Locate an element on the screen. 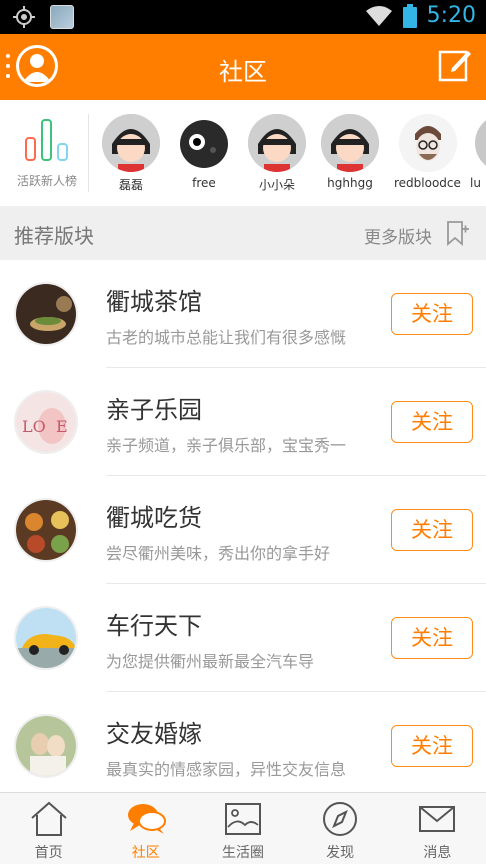  user-name: 小小朵 is located at coordinates (276, 185).